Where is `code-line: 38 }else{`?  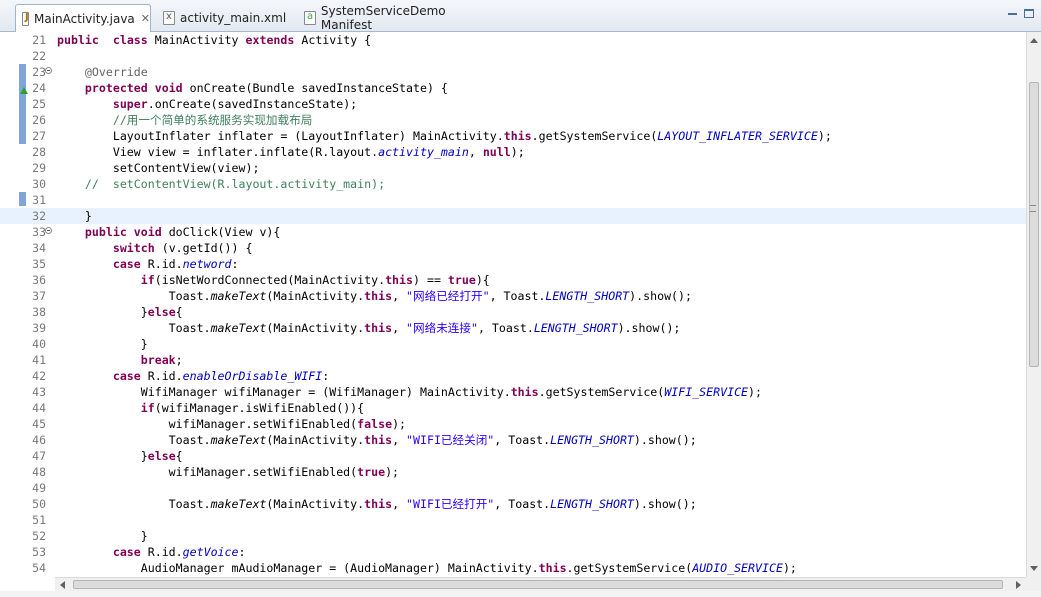
code-line: 38 }else{ is located at coordinates (513, 312).